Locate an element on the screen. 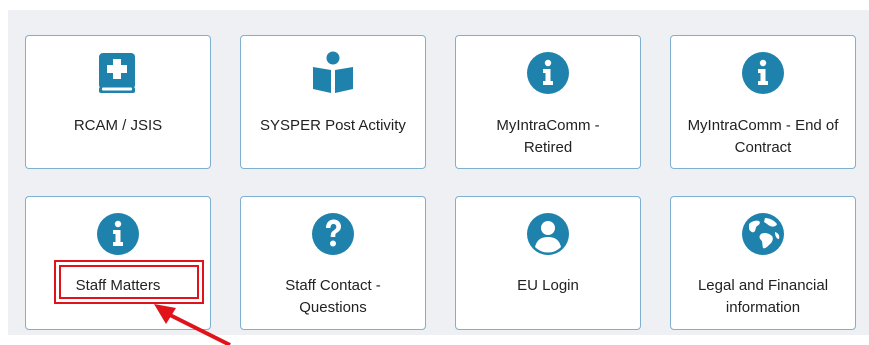 The width and height of the screenshot is (869, 345). globe-icon is located at coordinates (763, 234).